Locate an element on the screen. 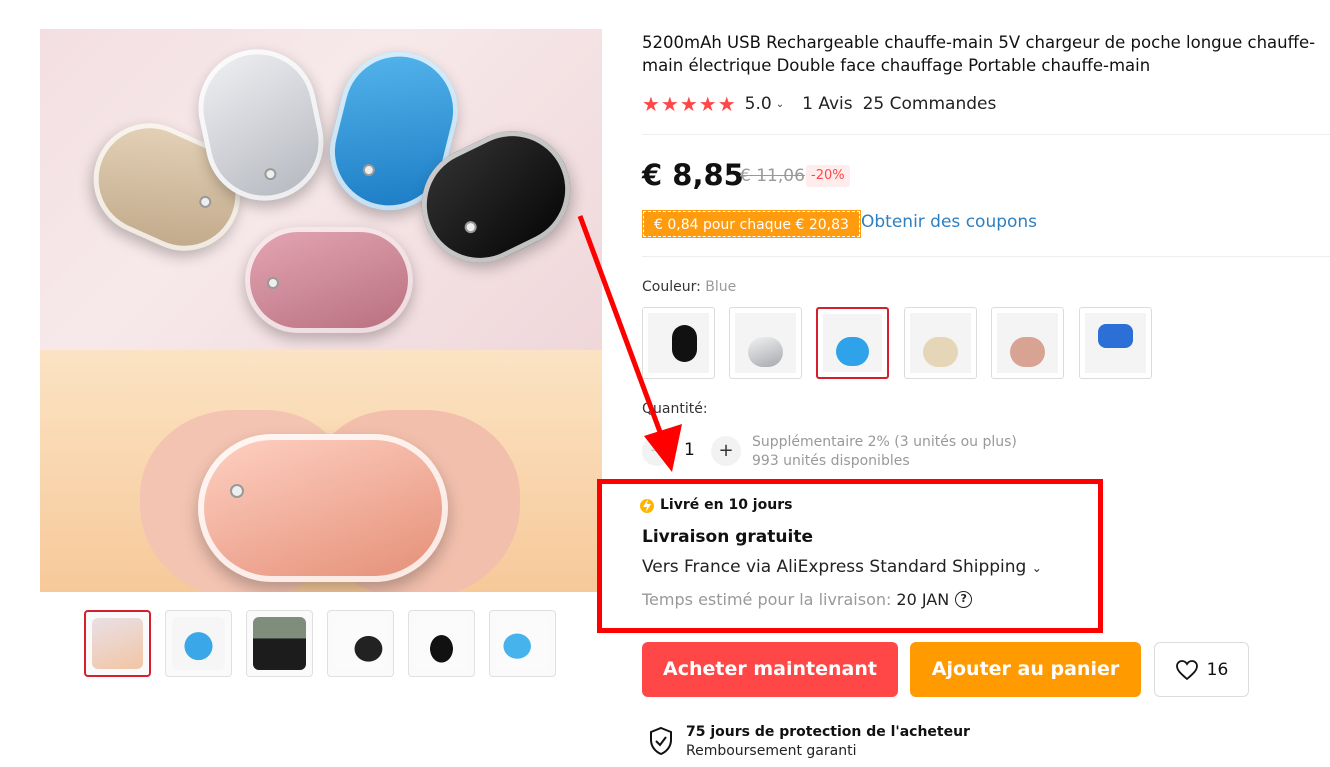 The height and width of the screenshot is (767, 1330). main-image-bottom-panel is located at coordinates (321, 471).